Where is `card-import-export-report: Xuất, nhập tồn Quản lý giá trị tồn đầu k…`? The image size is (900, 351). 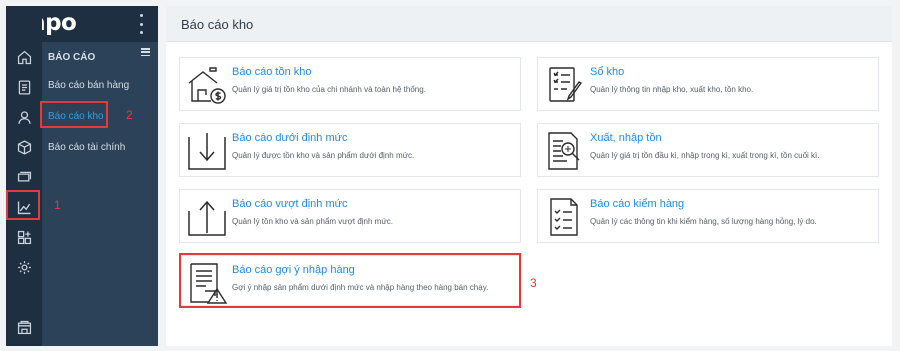
card-import-export-report: Xuất, nhập tồn Quản lý giá trị tồn đầu k… is located at coordinates (708, 150).